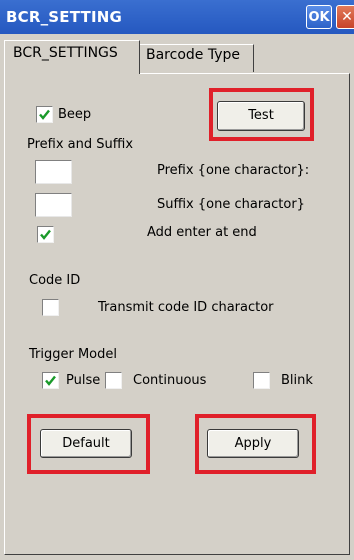  I want to click on trigger-blink-label: Blink, so click(297, 380).